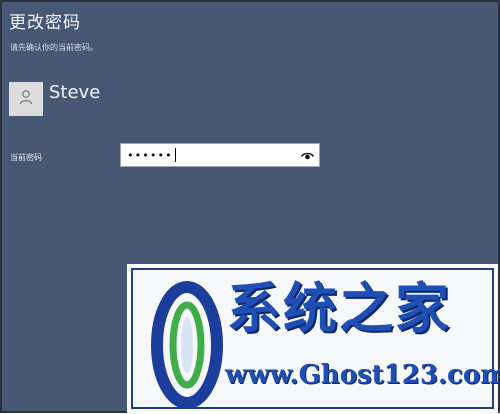 This screenshot has height=414, width=500. I want to click on current-password-input: ••••••, so click(220, 155).